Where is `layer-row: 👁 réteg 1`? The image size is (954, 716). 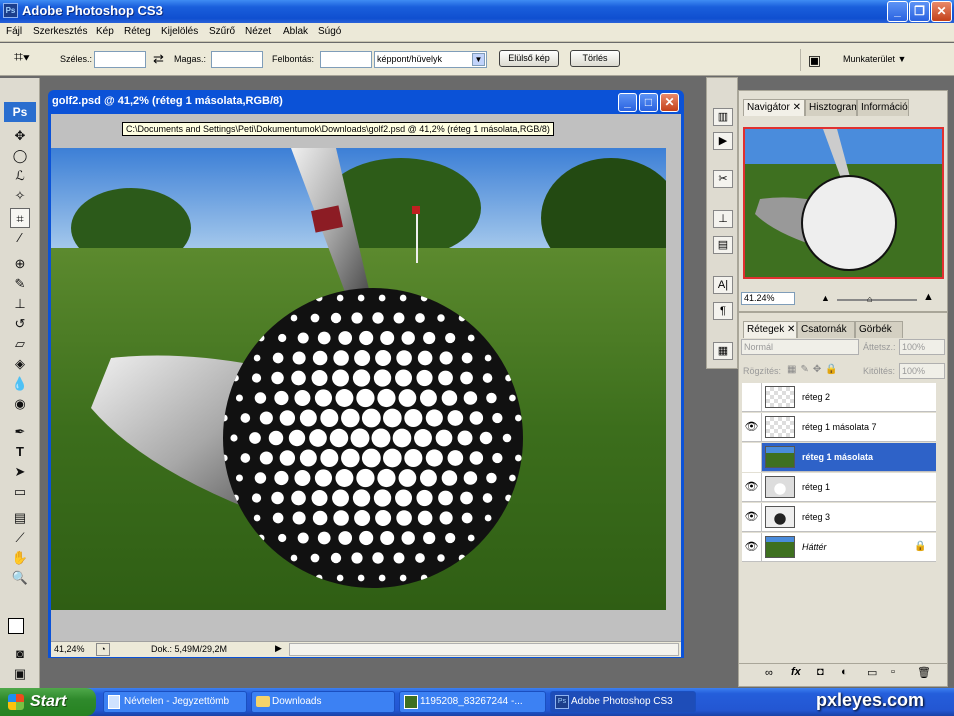 layer-row: 👁 réteg 1 is located at coordinates (839, 487).